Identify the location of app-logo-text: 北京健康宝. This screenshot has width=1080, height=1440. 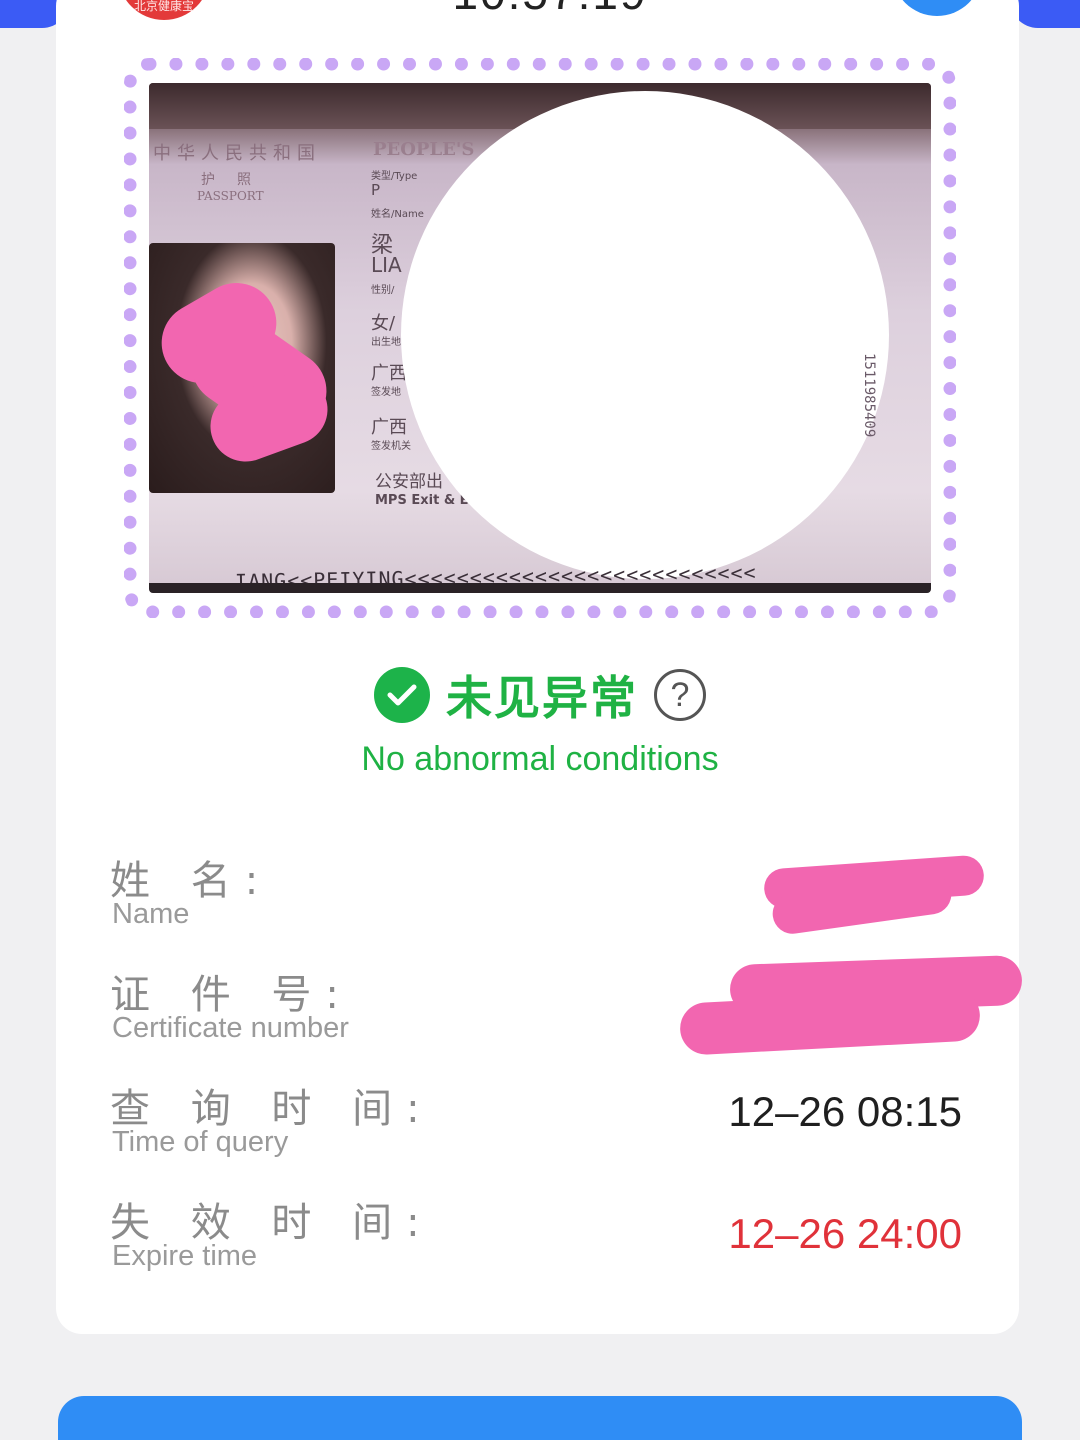
(163, 6).